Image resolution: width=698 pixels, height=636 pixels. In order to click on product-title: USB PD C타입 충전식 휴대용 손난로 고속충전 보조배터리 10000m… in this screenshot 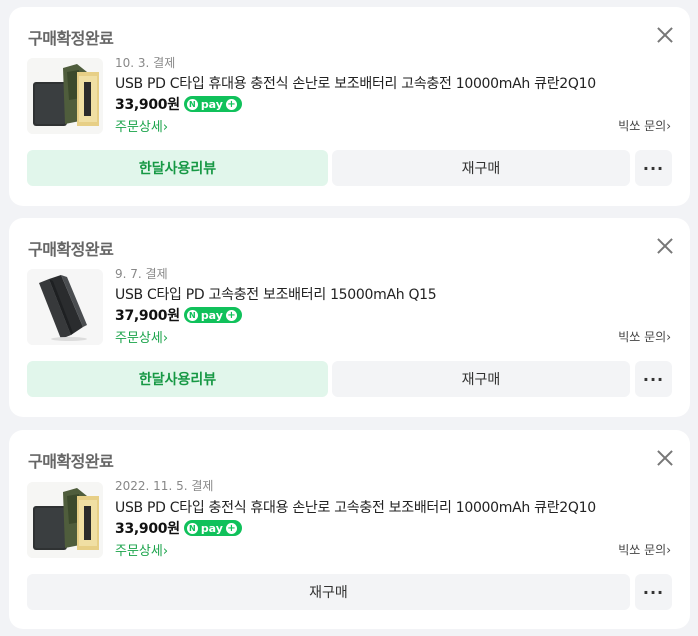, I will do `click(355, 507)`.